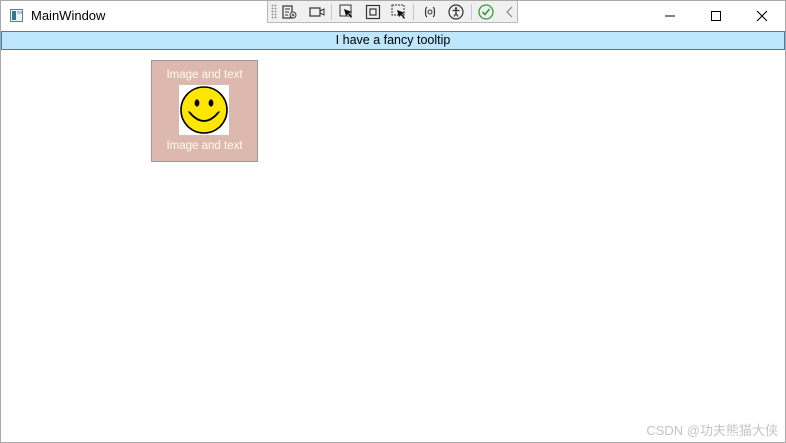 This screenshot has width=786, height=443. Describe the element at coordinates (16, 15) in the screenshot. I see `app-icon` at that location.